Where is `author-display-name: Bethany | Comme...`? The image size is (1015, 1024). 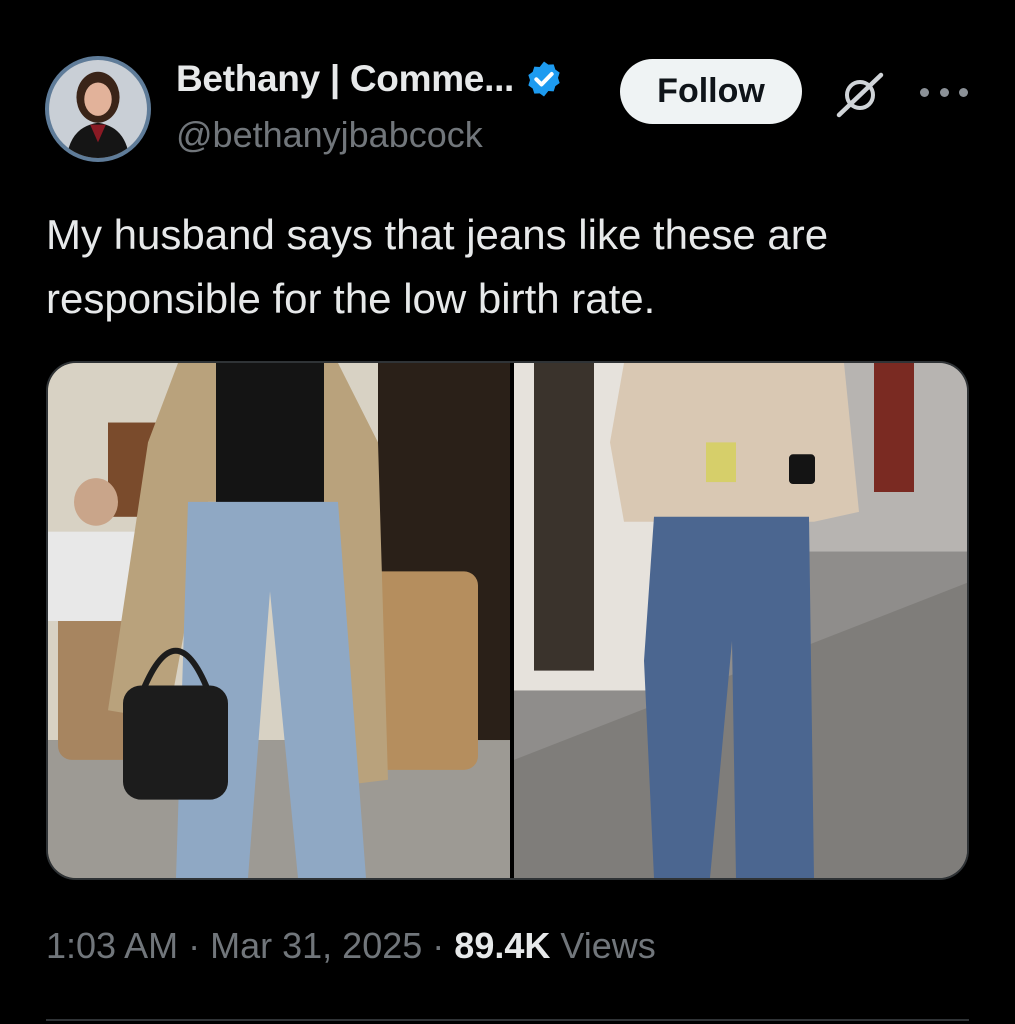
author-display-name: Bethany | Comme... is located at coordinates (345, 79).